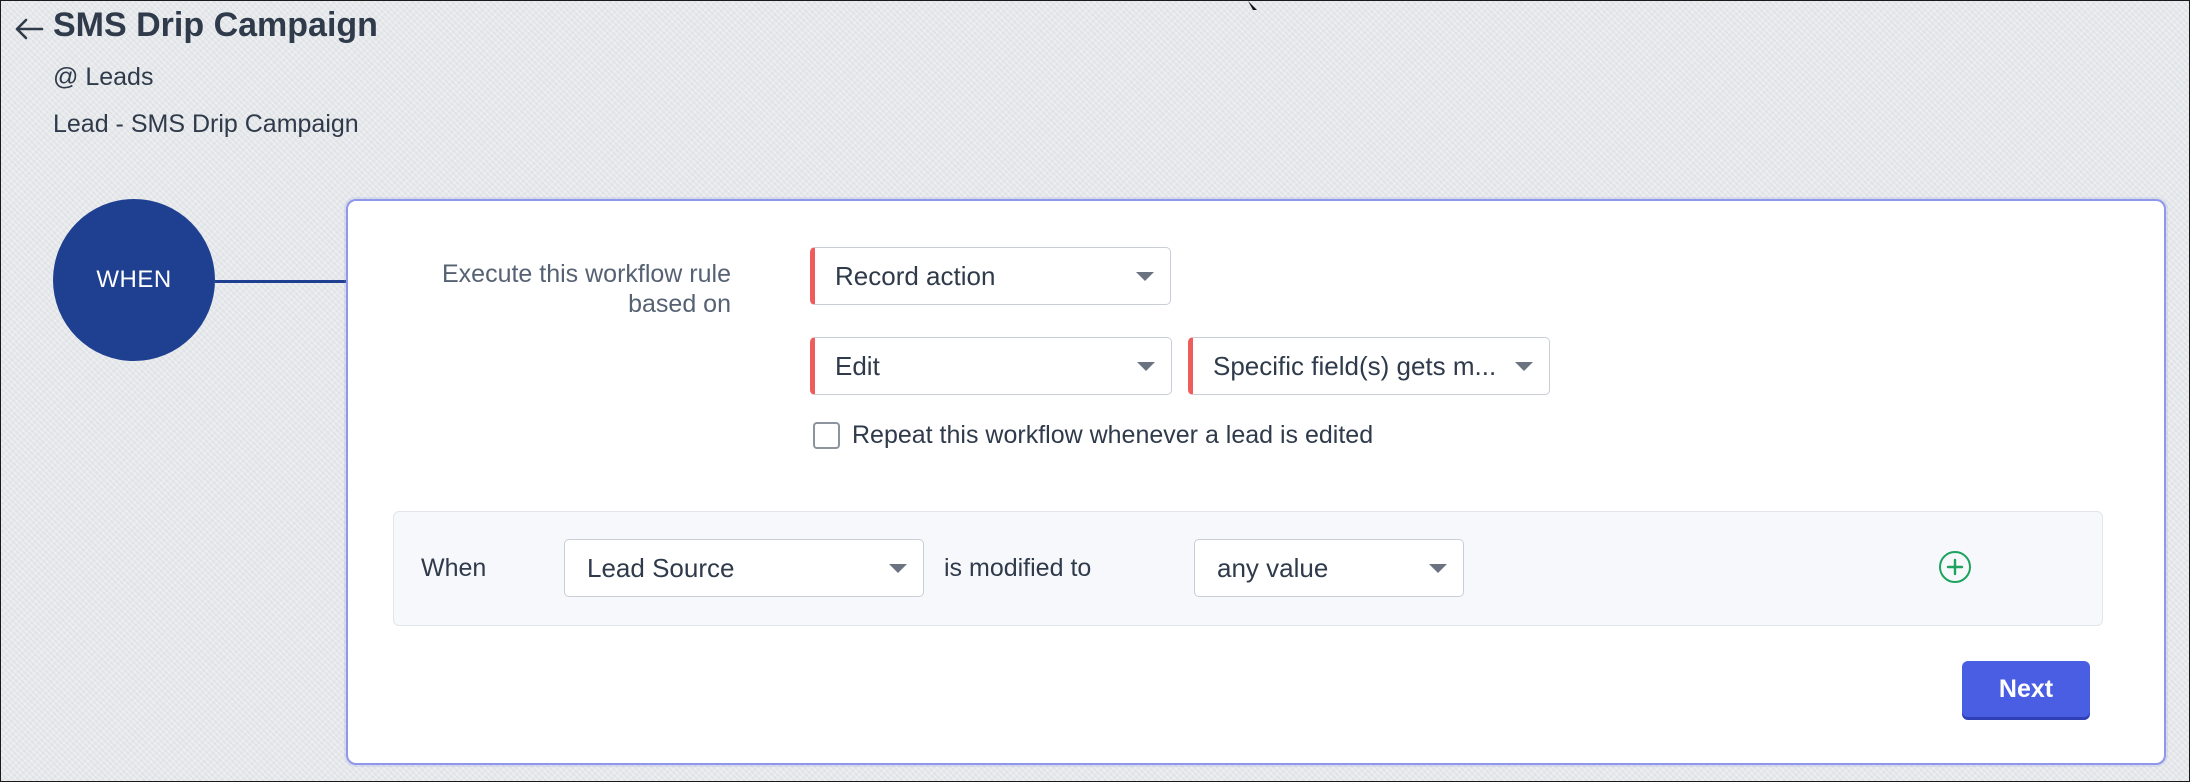 The width and height of the screenshot is (2190, 782). I want to click on criteria-value-select: any value, so click(1329, 568).